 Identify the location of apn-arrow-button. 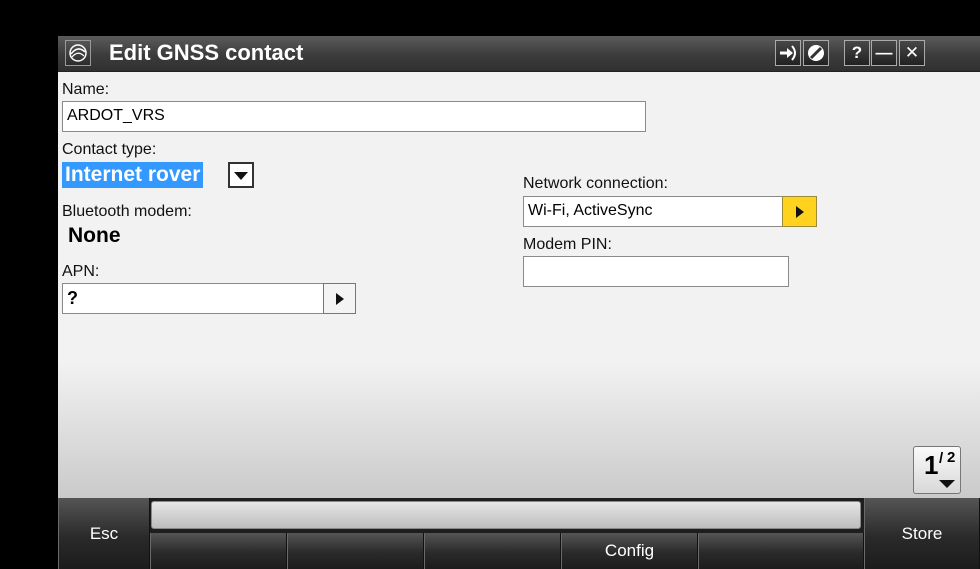
(339, 298).